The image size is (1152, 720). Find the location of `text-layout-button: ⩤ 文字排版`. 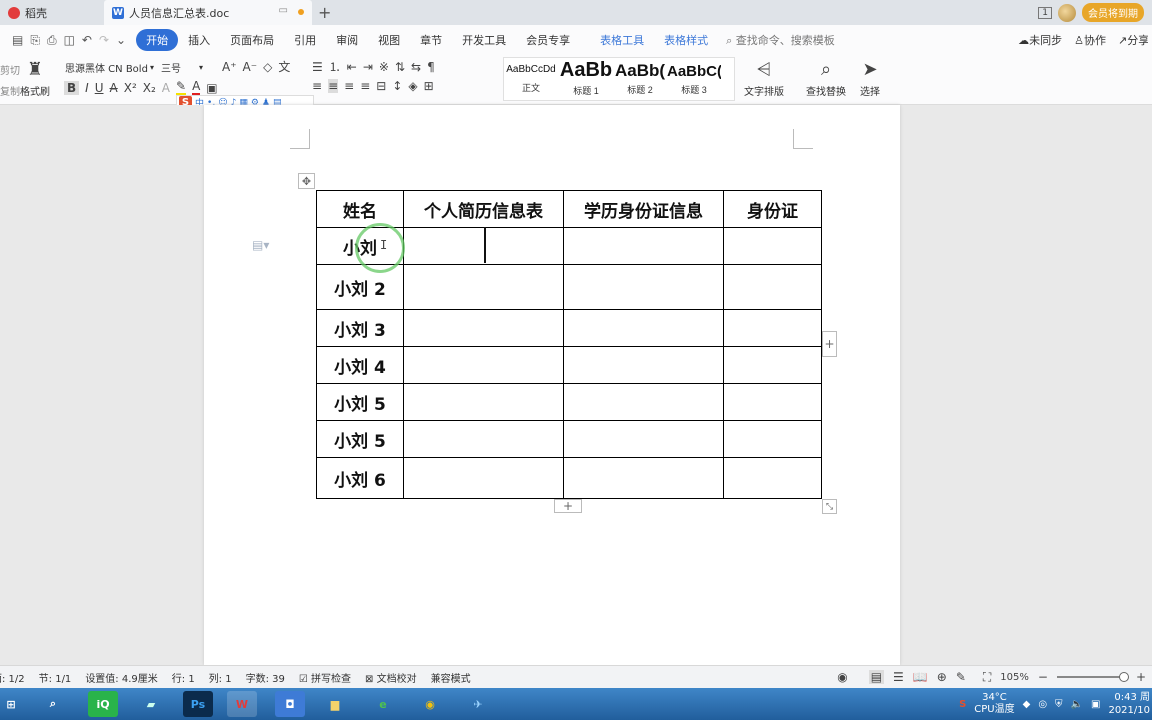

text-layout-button: ⩤ 文字排版 is located at coordinates (764, 78).